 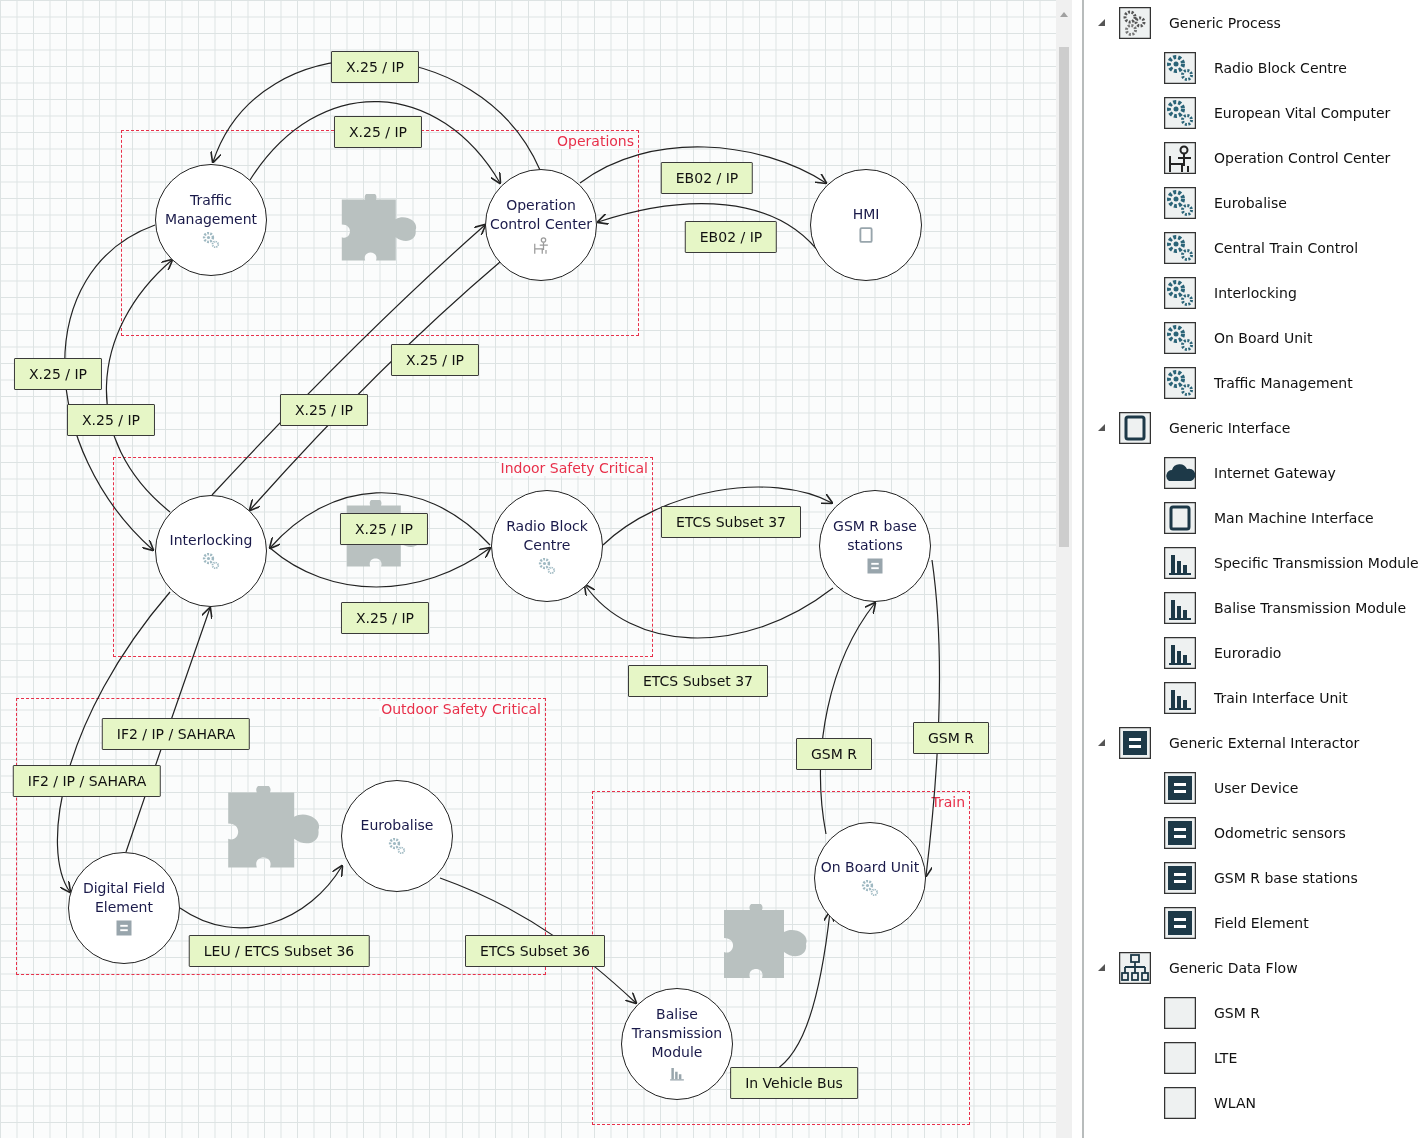 I want to click on palette-item: Man Machine Interface, so click(x=1294, y=517).